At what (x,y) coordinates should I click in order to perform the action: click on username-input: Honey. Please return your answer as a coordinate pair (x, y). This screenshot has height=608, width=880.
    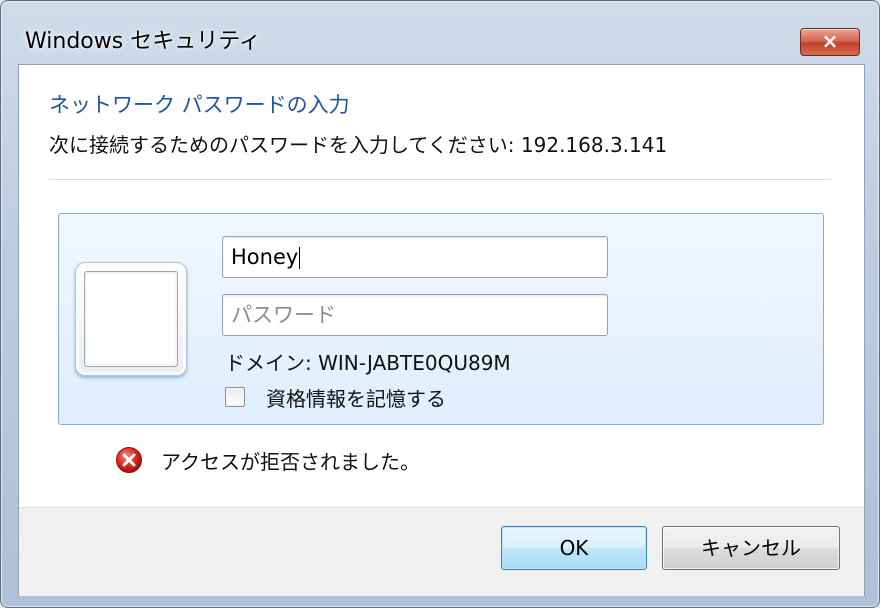
    Looking at the image, I should click on (415, 257).